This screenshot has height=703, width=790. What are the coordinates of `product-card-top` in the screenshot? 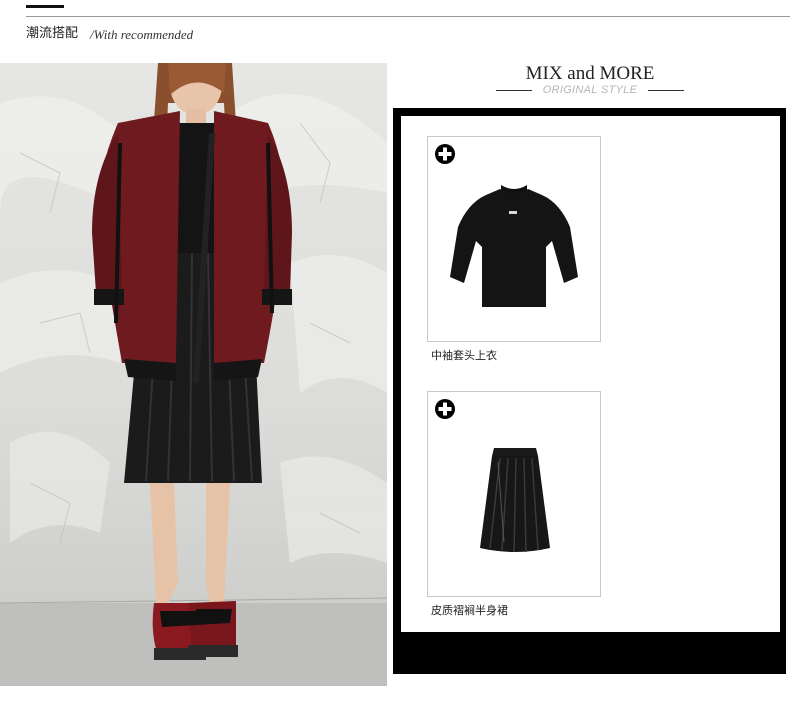 It's located at (514, 239).